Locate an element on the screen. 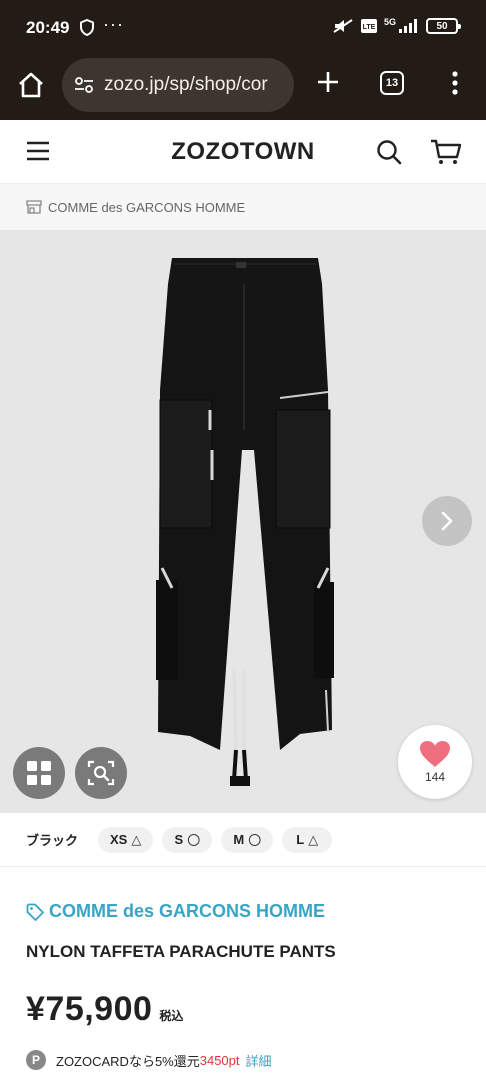 The image size is (486, 1080). size-selector: ブラック XS △ S 〇 M 〇 L △ is located at coordinates (243, 840).